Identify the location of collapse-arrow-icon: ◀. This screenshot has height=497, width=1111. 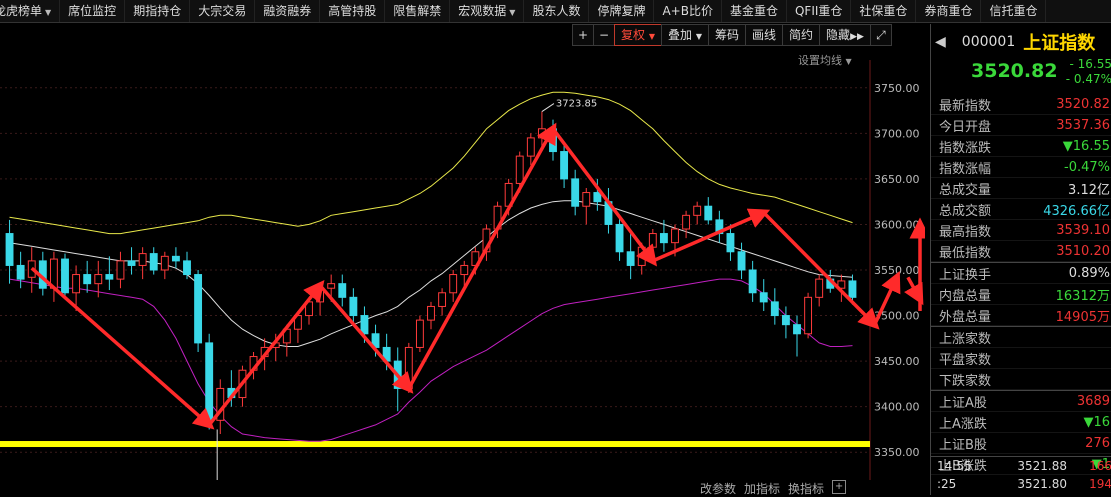
(940, 42).